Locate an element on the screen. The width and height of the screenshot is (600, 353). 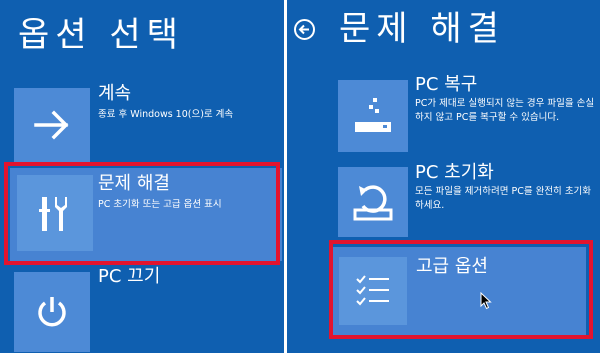
turn-off-pc-option: PC 끄기 is located at coordinates (147, 308).